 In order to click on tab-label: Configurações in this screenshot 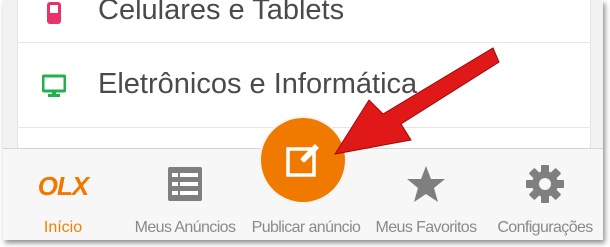, I will do `click(545, 227)`.